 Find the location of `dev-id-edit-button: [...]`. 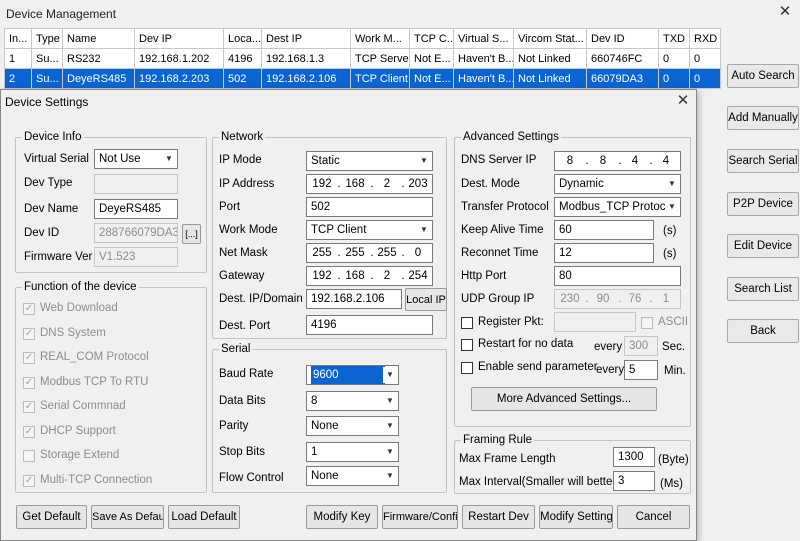

dev-id-edit-button: [...] is located at coordinates (191, 234).